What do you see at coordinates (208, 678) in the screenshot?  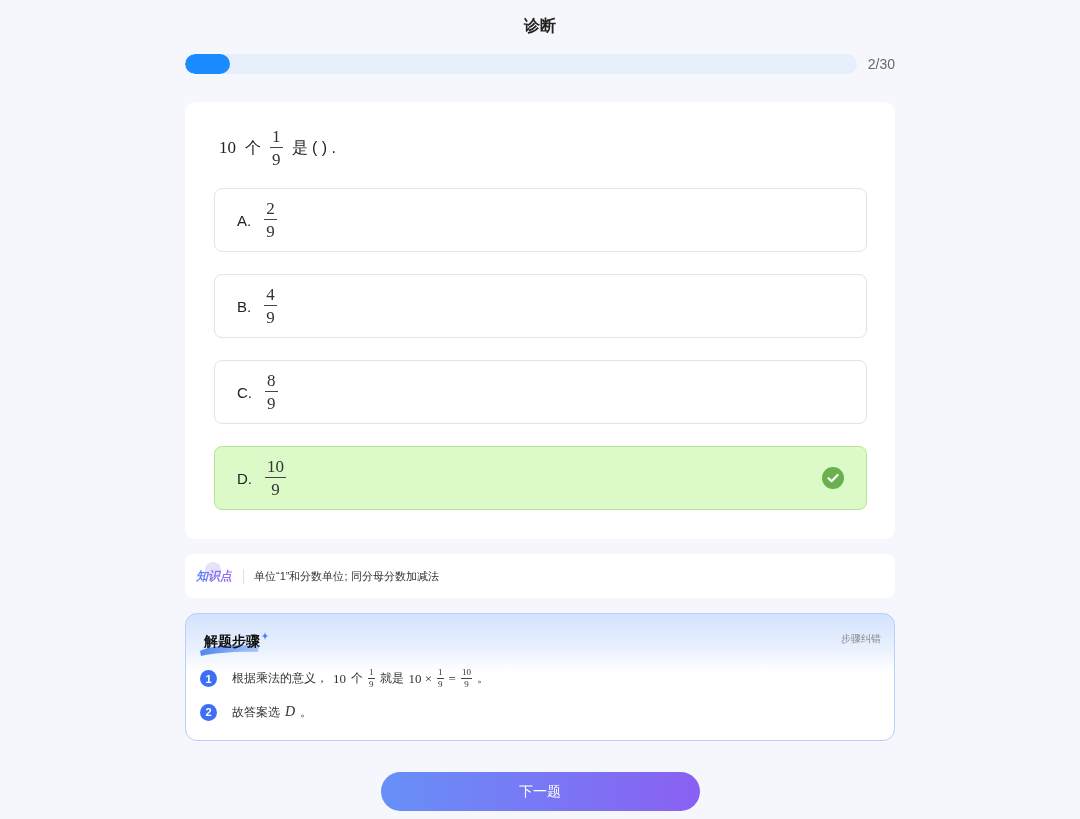 I see `step-number: 1` at bounding box center [208, 678].